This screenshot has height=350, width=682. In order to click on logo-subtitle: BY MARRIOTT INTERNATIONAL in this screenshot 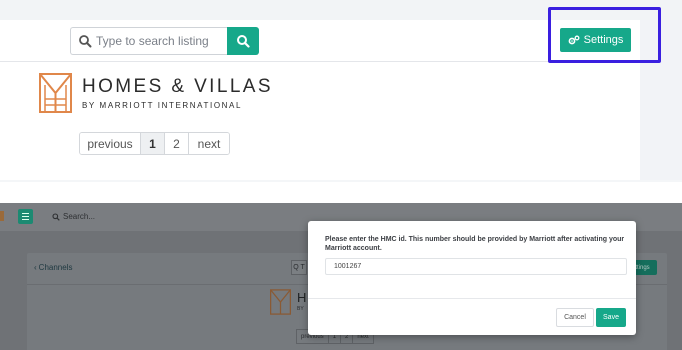, I will do `click(162, 105)`.